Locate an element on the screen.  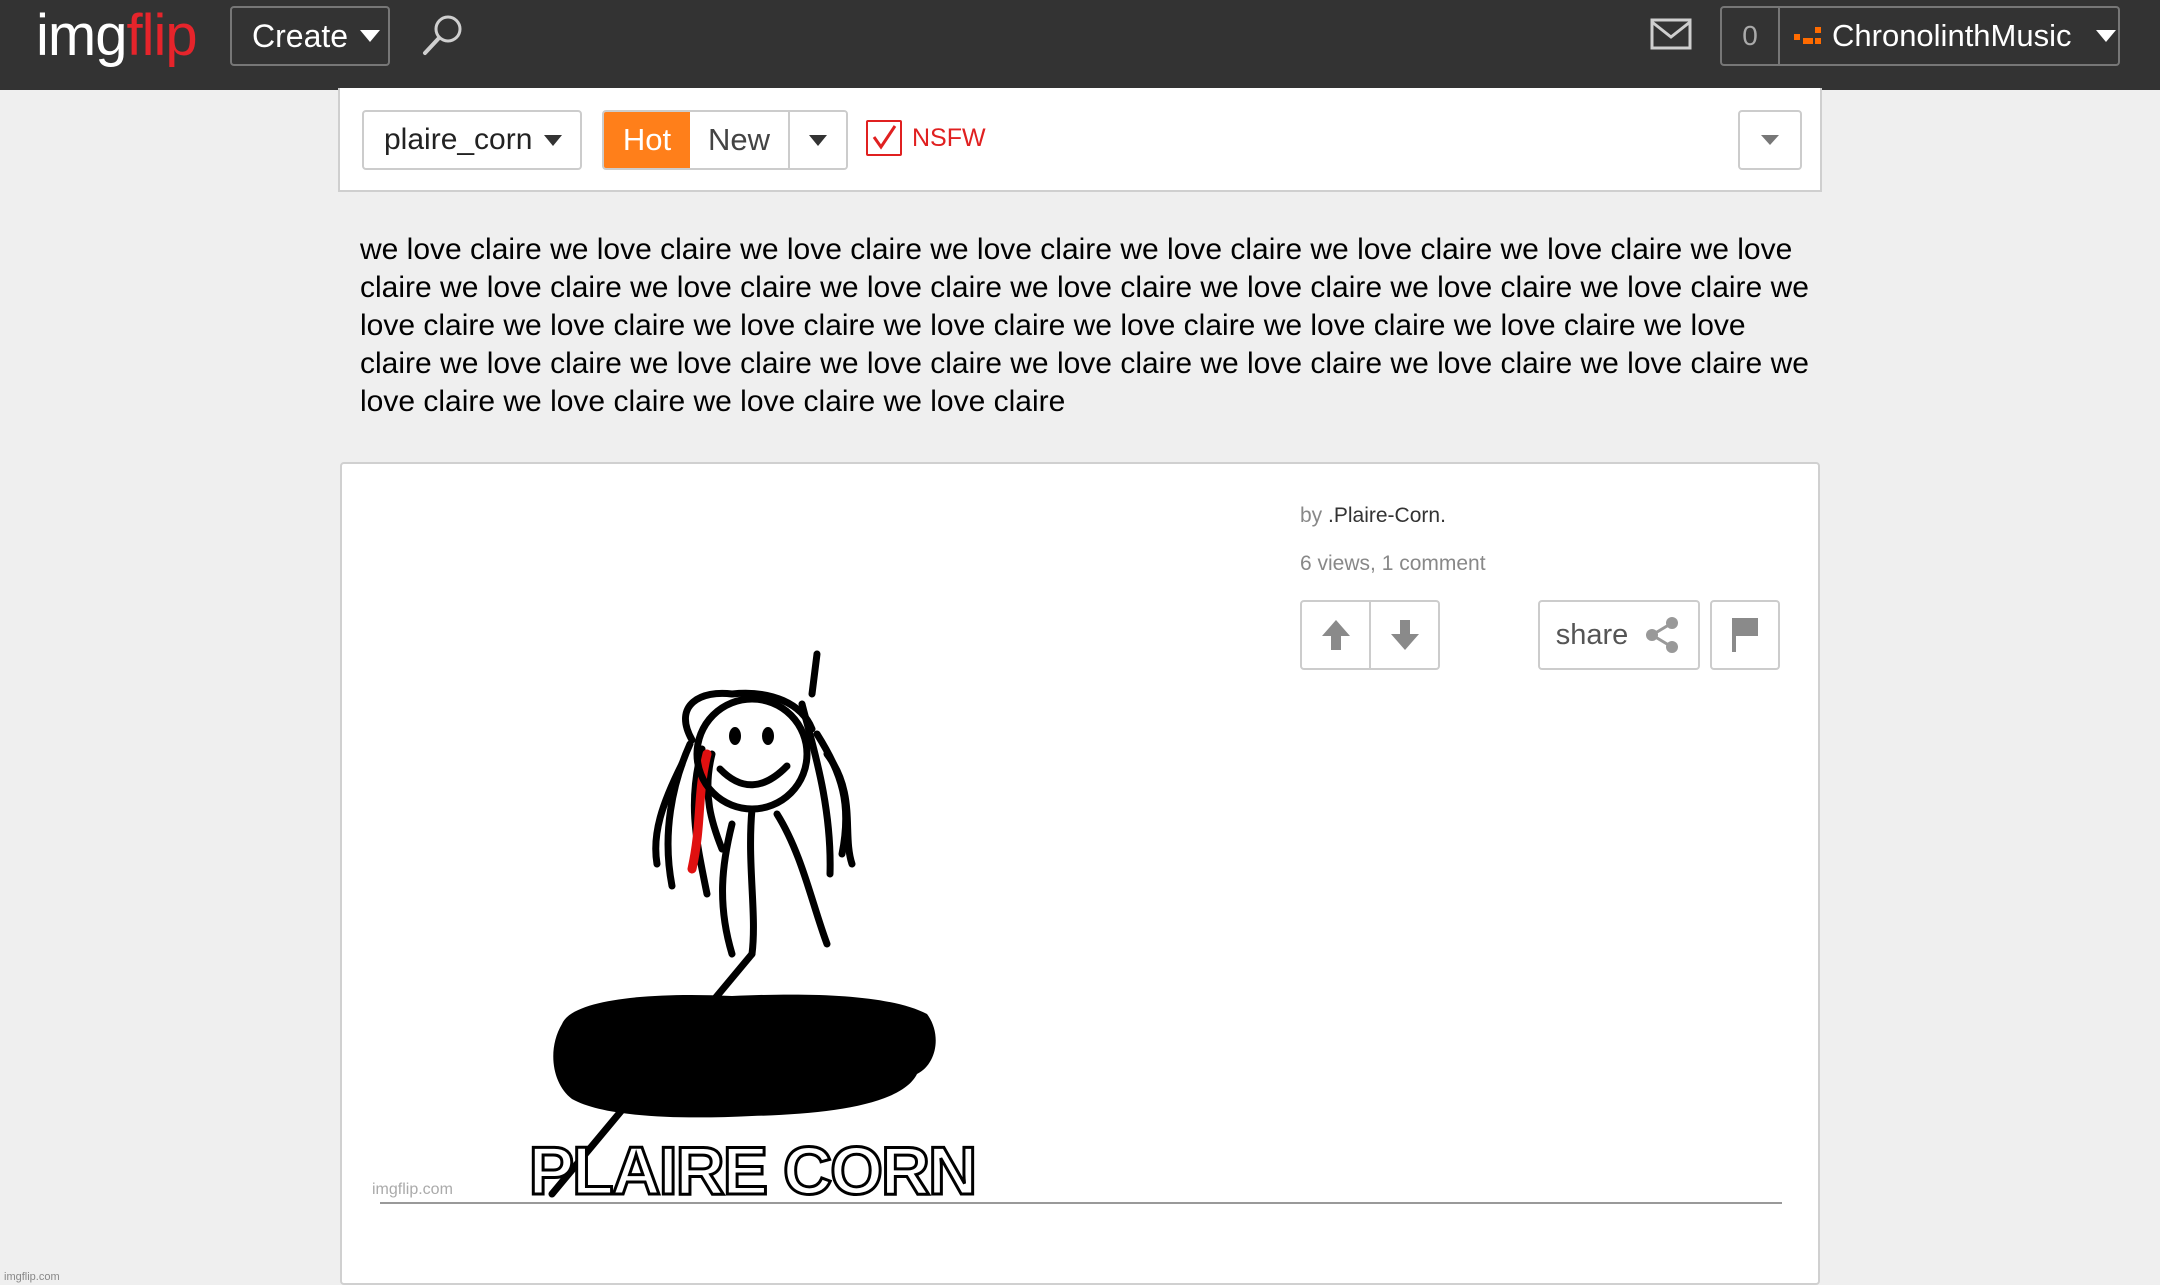
sort-hot-button: Hot is located at coordinates (647, 140).